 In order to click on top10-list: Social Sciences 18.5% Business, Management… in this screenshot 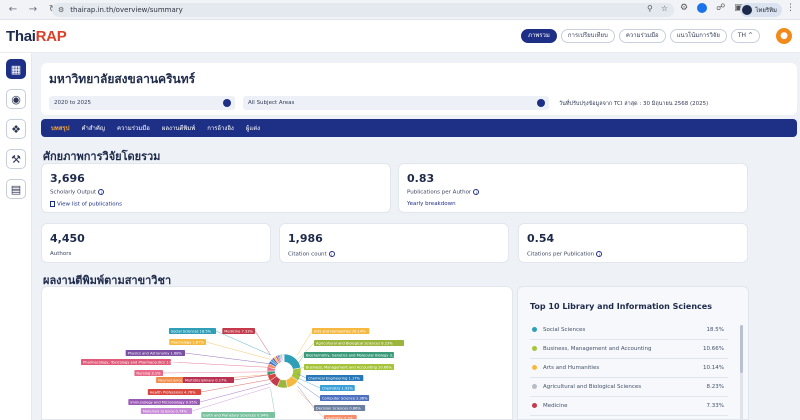, I will do `click(629, 368)`.